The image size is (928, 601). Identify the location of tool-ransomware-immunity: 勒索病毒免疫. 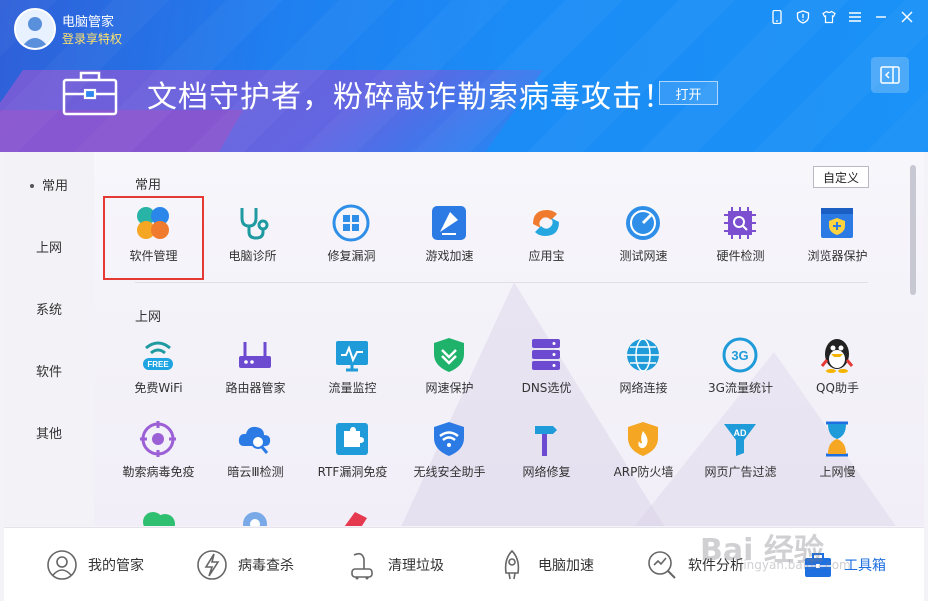
(158, 454).